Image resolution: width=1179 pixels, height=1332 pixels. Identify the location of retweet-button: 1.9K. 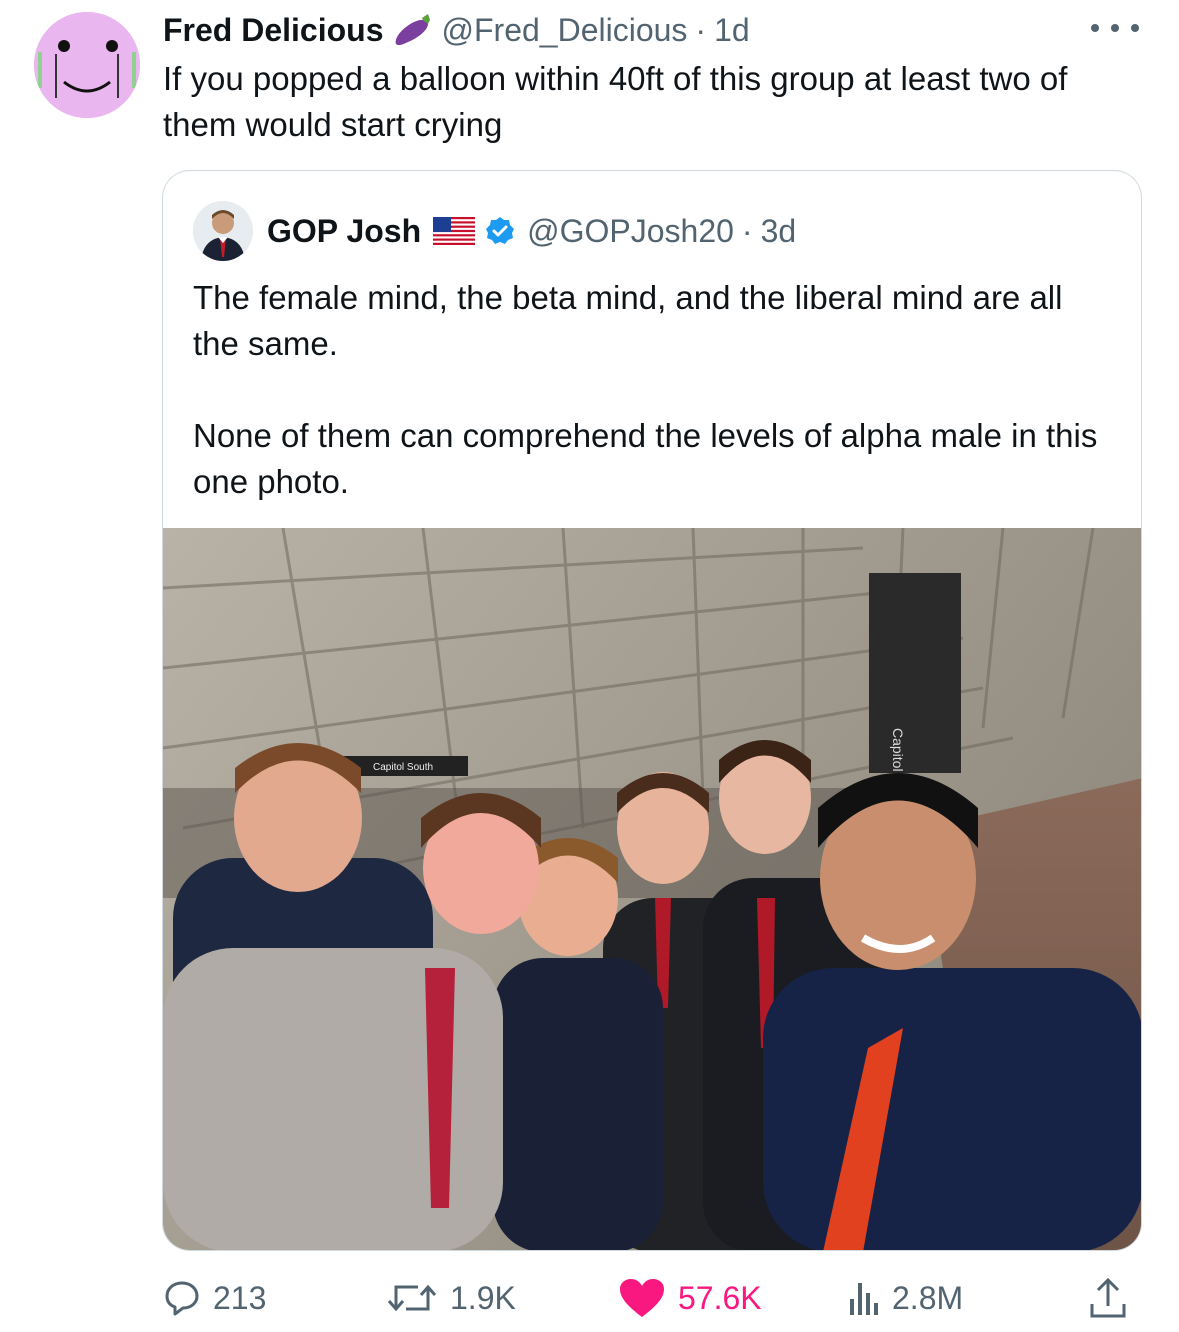
(451, 1298).